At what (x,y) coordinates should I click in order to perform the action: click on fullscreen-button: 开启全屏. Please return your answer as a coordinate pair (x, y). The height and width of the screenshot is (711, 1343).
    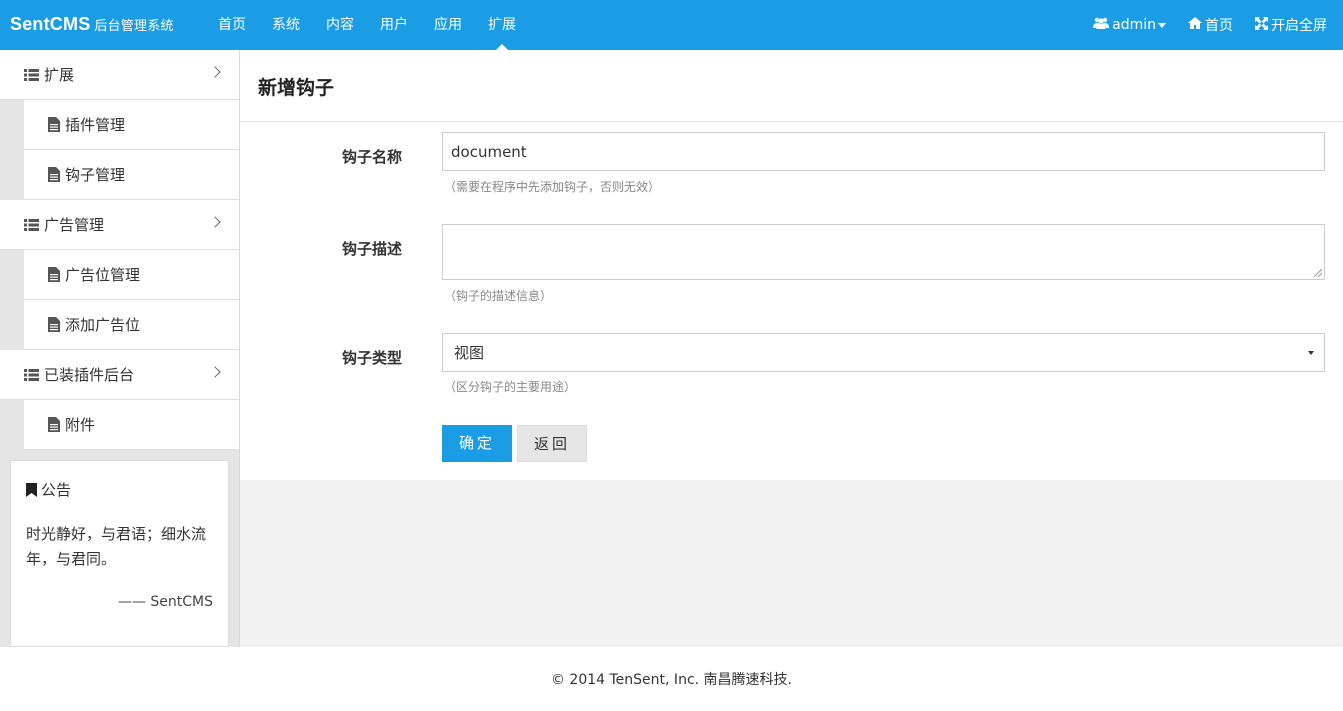
    Looking at the image, I should click on (1291, 25).